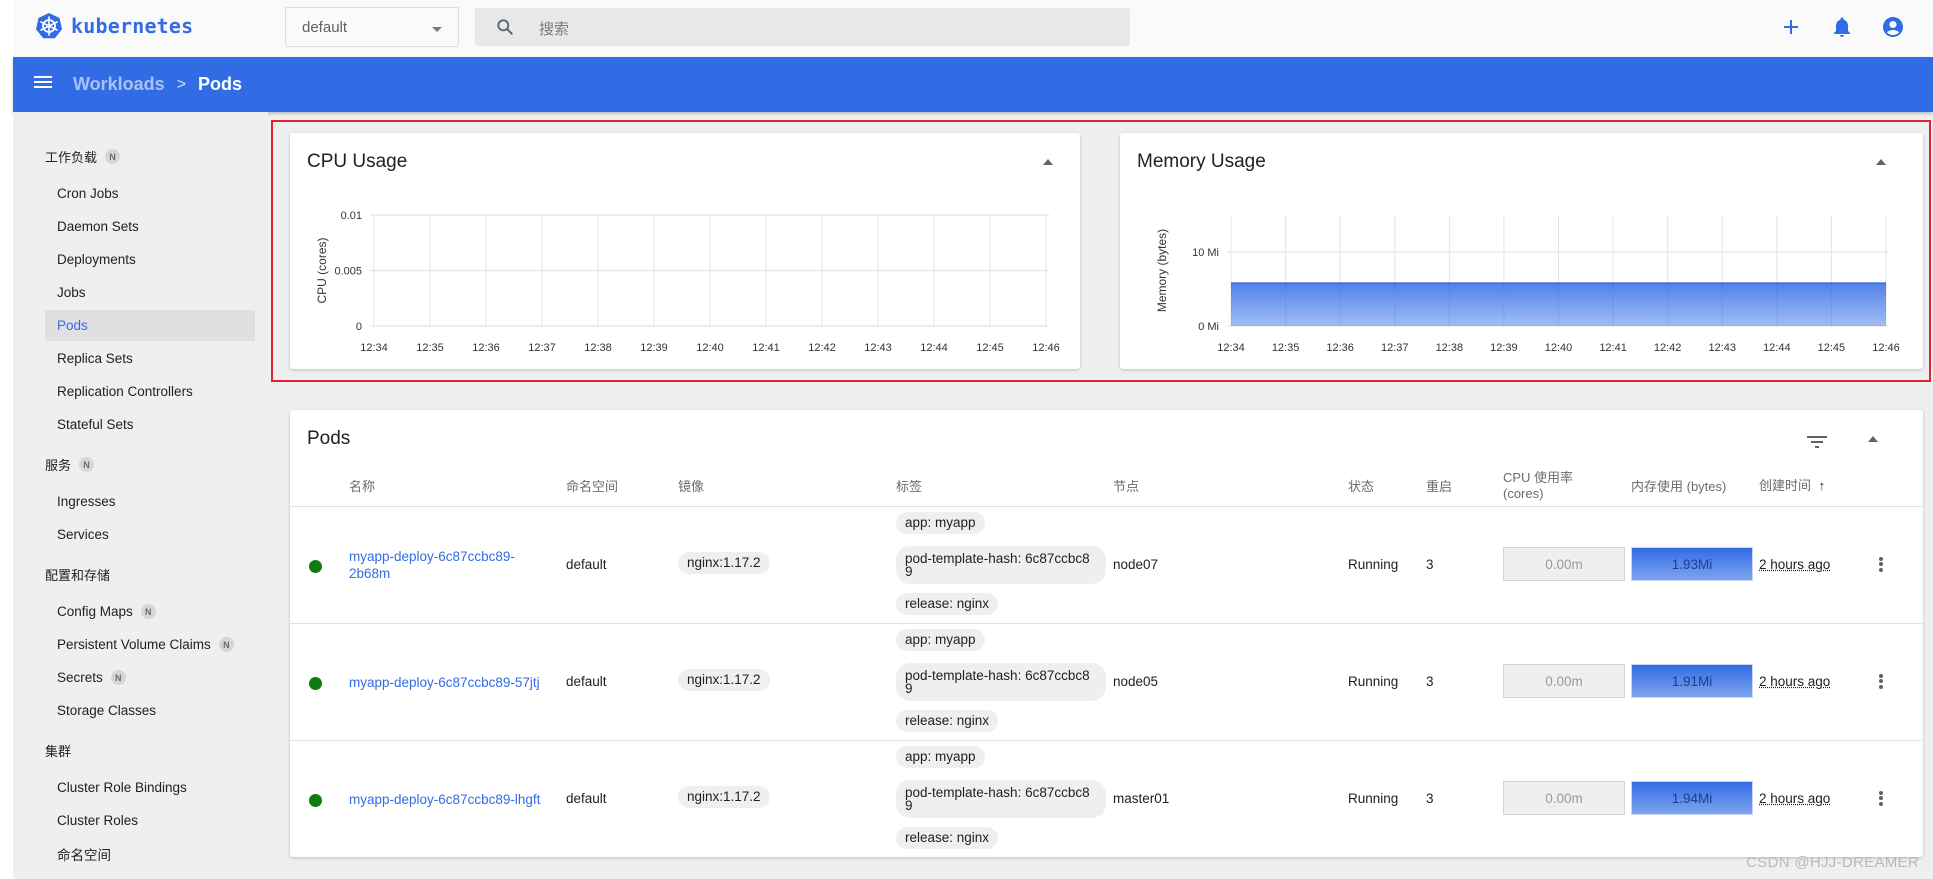 This screenshot has height=879, width=1933. Describe the element at coordinates (1340, 348) in the screenshot. I see `x-tick-label: 12:36` at that location.